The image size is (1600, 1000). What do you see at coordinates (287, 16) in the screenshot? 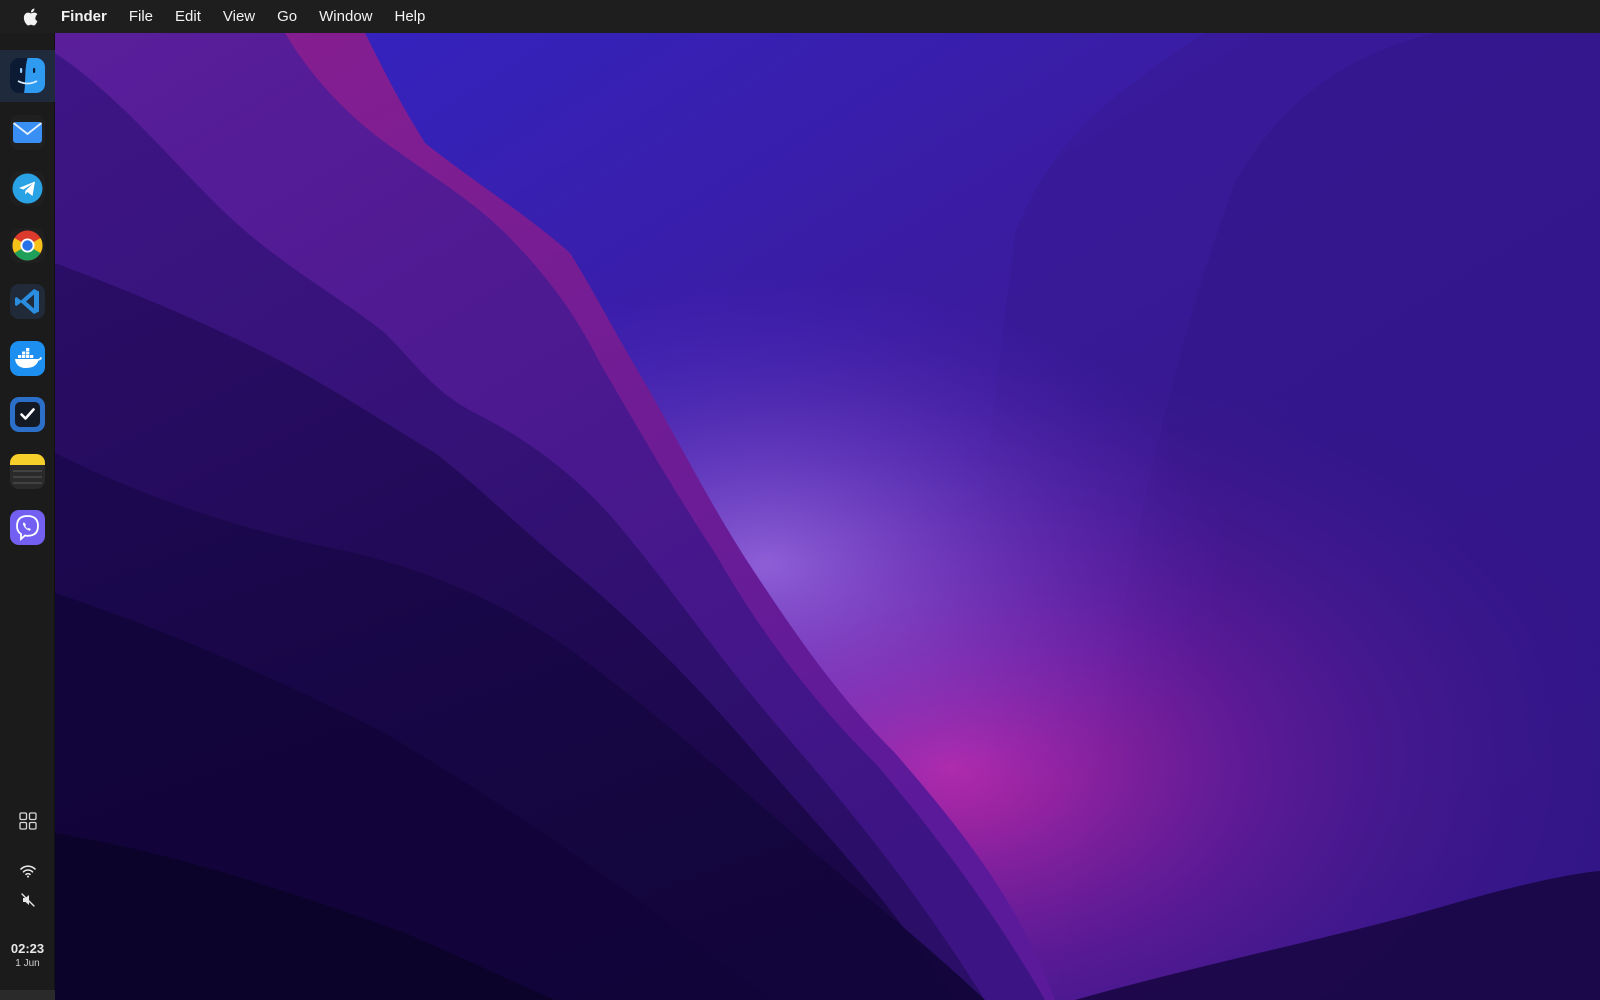
I see `menu-go: Go` at bounding box center [287, 16].